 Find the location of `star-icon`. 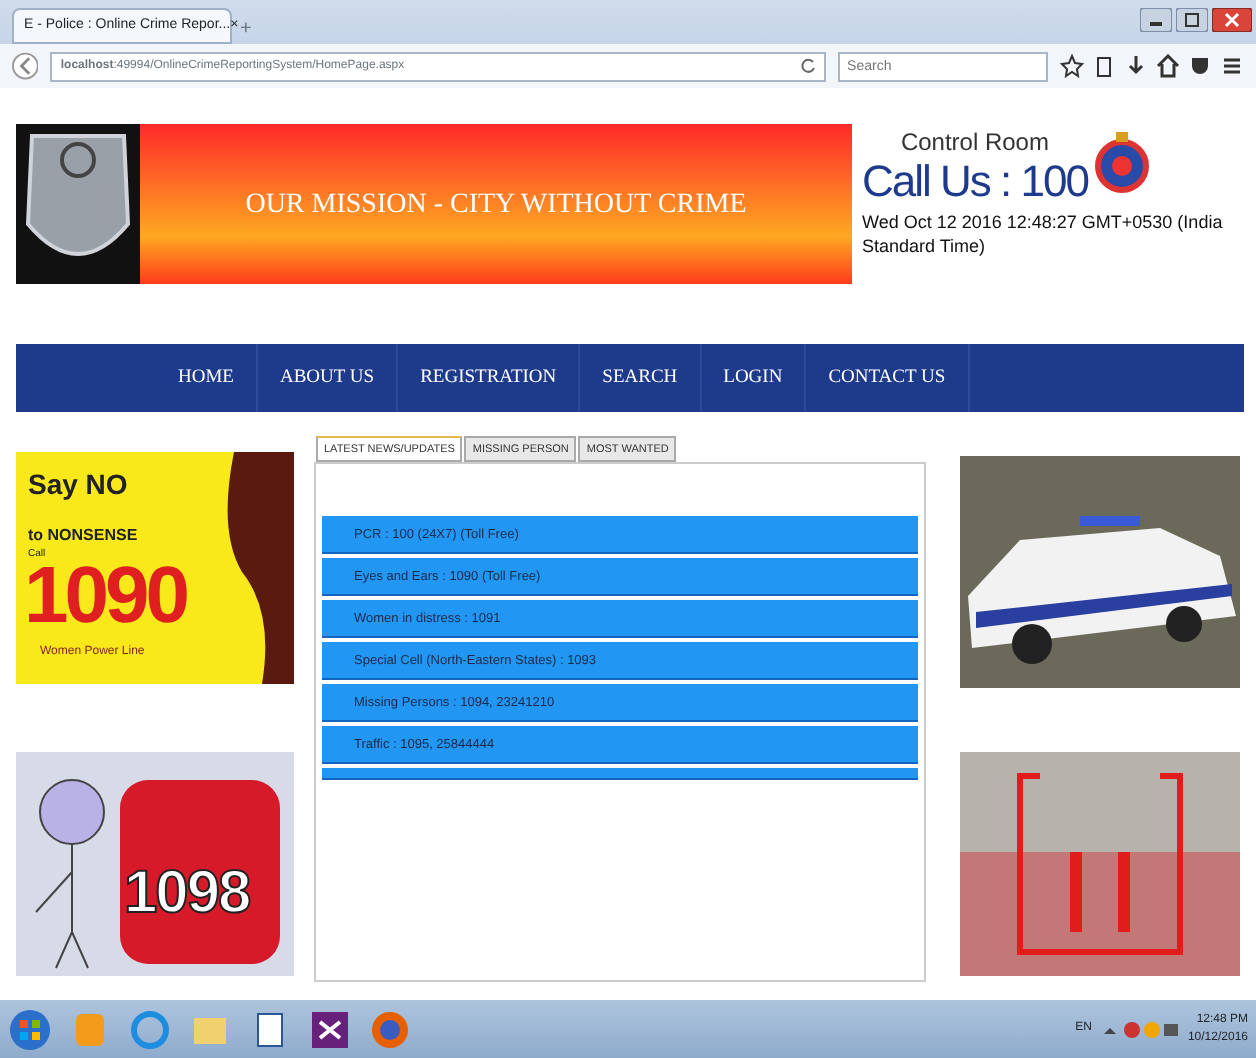

star-icon is located at coordinates (1072, 66).